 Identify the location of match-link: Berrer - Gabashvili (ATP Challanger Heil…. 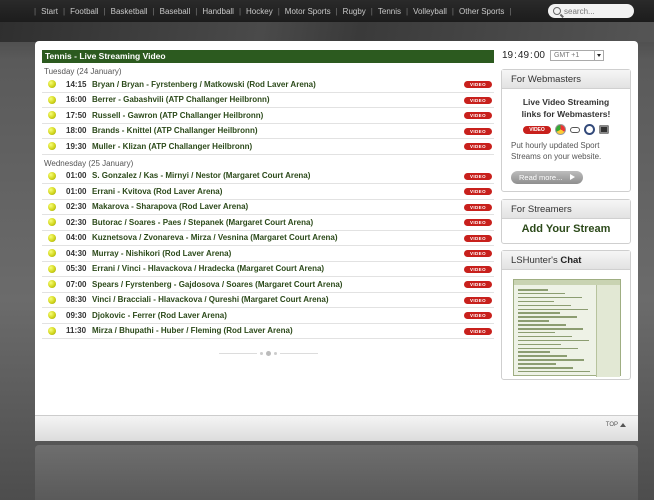
(181, 99).